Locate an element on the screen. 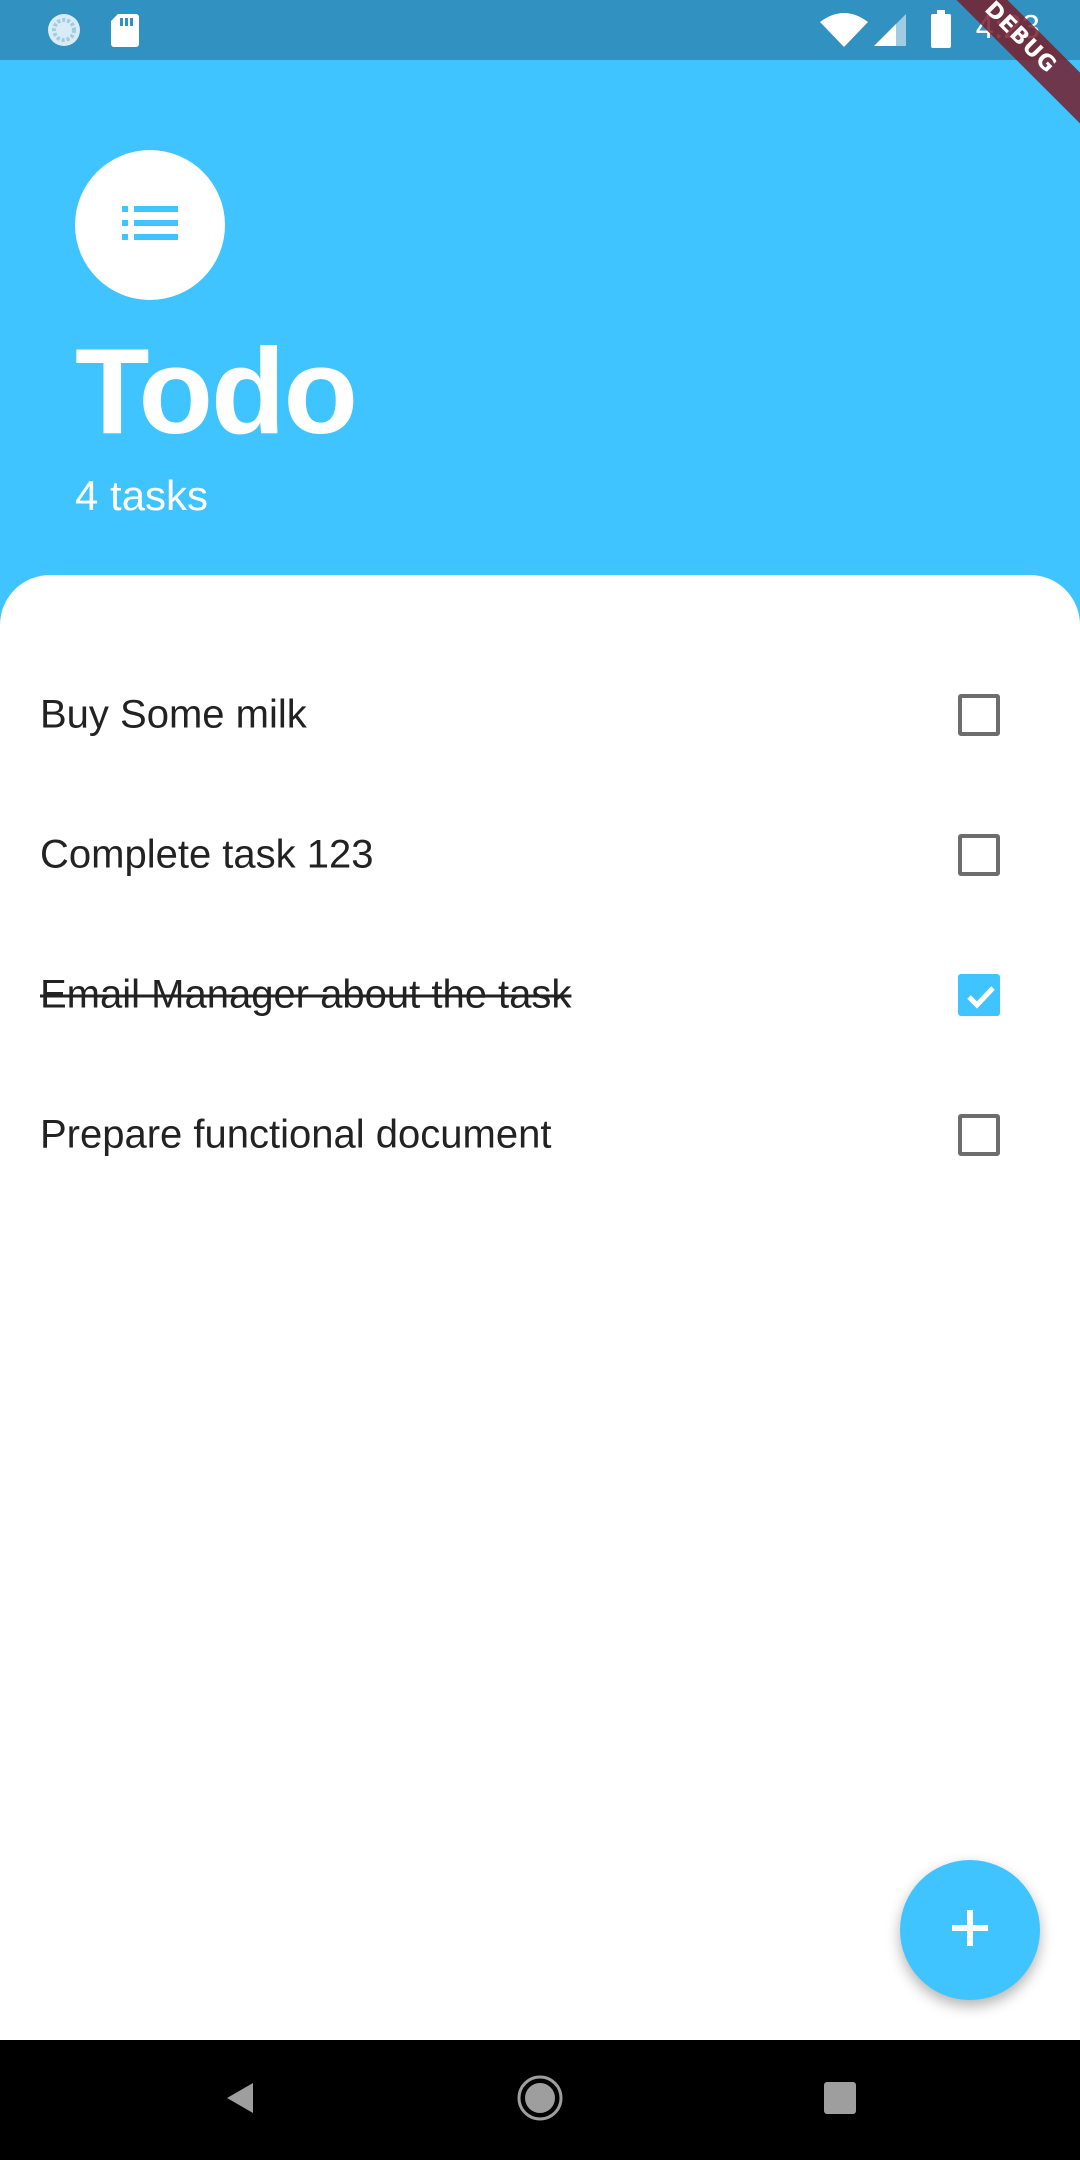 This screenshot has width=1080, height=2160. page-title: Todo is located at coordinates (216, 391).